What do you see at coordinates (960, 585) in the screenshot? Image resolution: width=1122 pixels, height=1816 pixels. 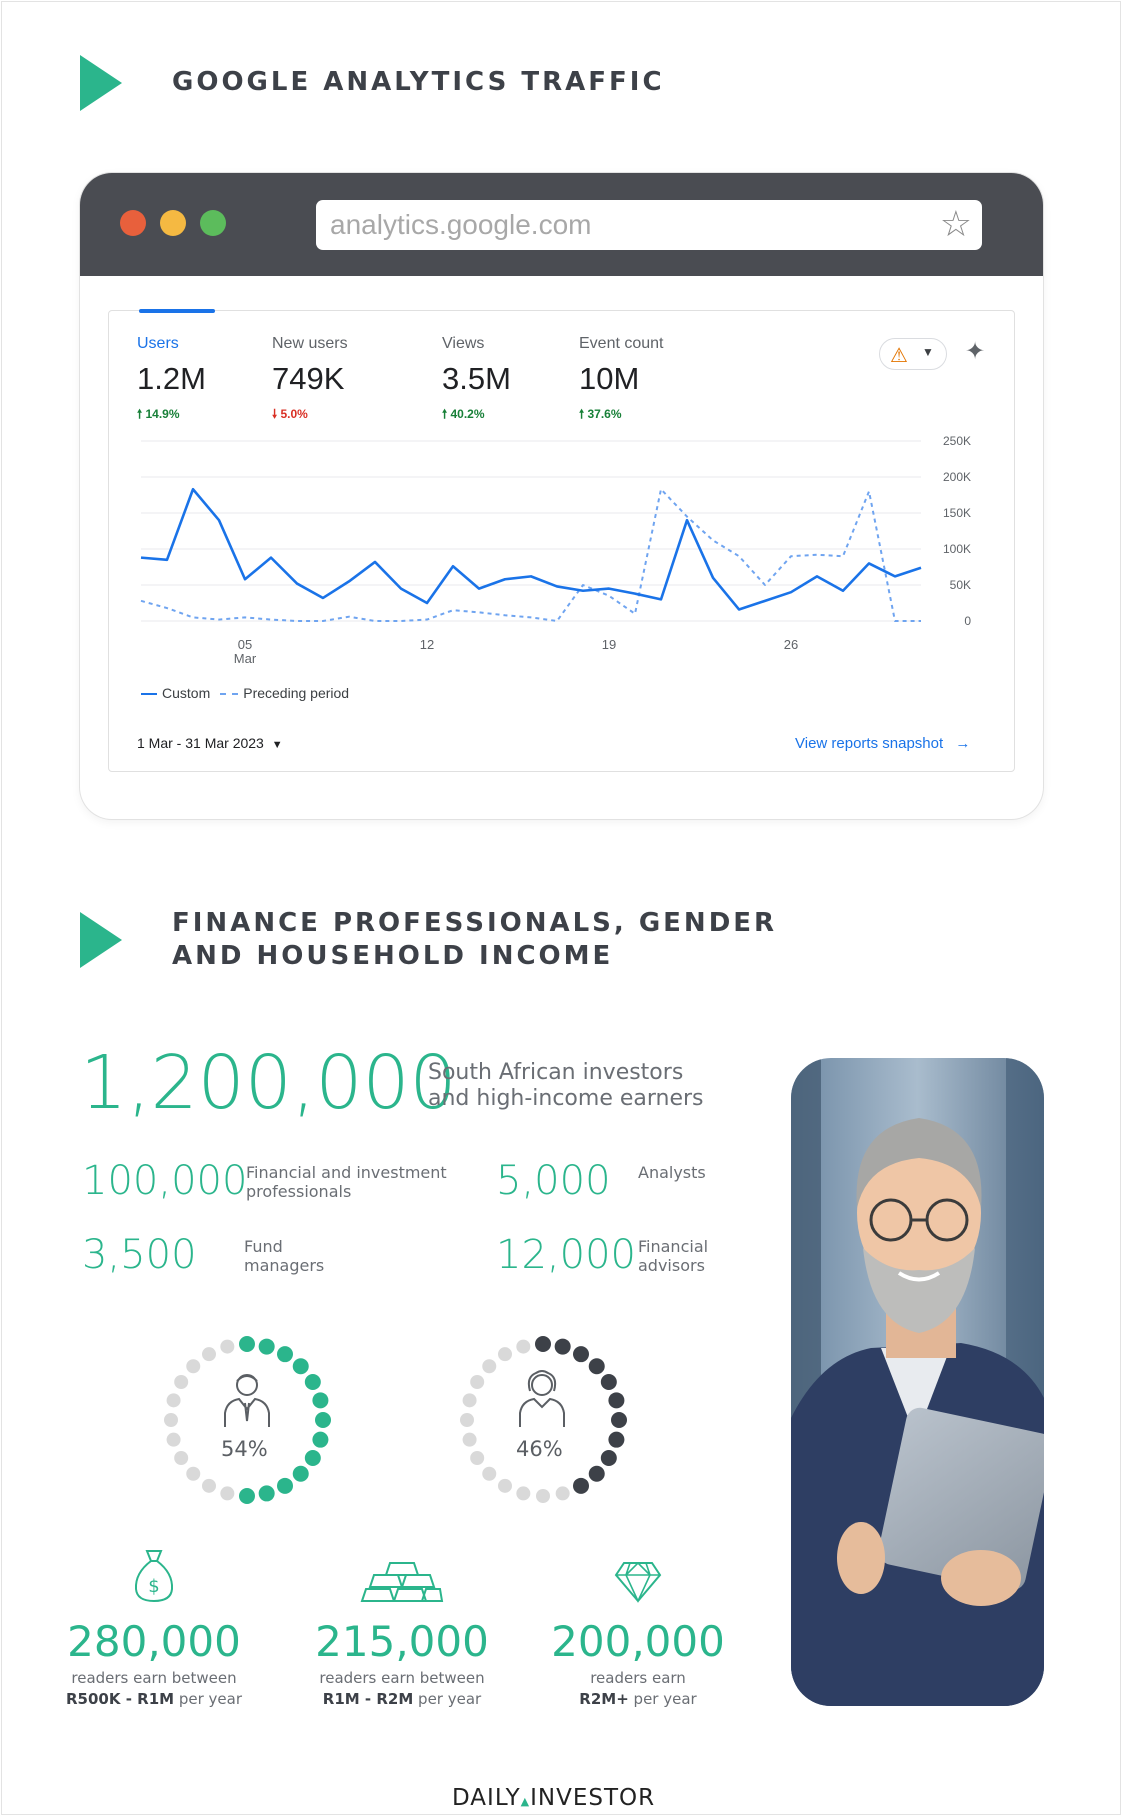 I see `y-tick-label: 50K` at bounding box center [960, 585].